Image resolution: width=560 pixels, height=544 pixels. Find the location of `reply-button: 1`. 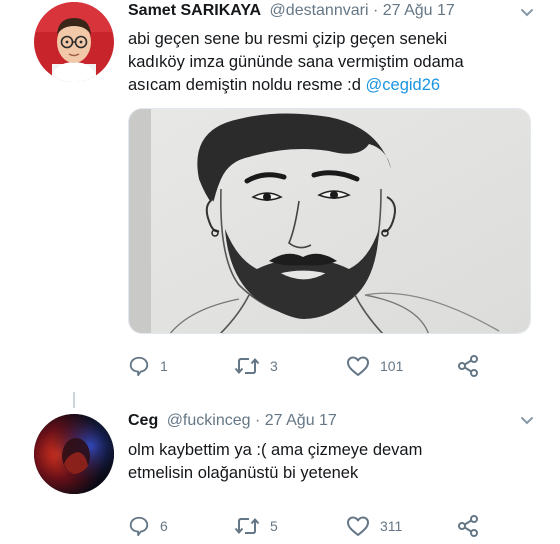

reply-button: 1 is located at coordinates (148, 366).